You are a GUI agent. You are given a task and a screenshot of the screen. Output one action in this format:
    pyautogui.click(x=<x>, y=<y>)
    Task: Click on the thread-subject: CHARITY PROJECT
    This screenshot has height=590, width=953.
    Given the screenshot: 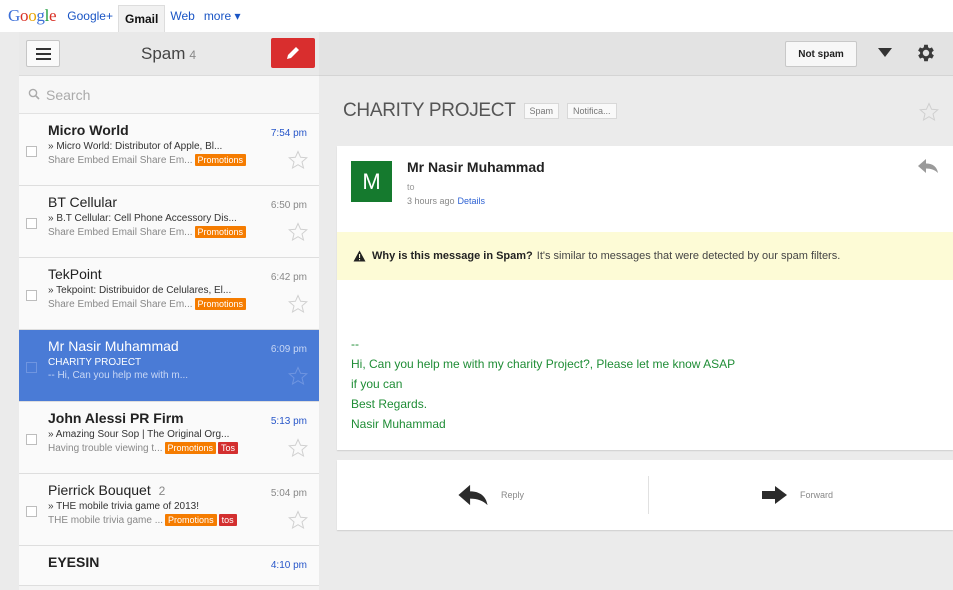 What is the action you would take?
    pyautogui.click(x=429, y=110)
    